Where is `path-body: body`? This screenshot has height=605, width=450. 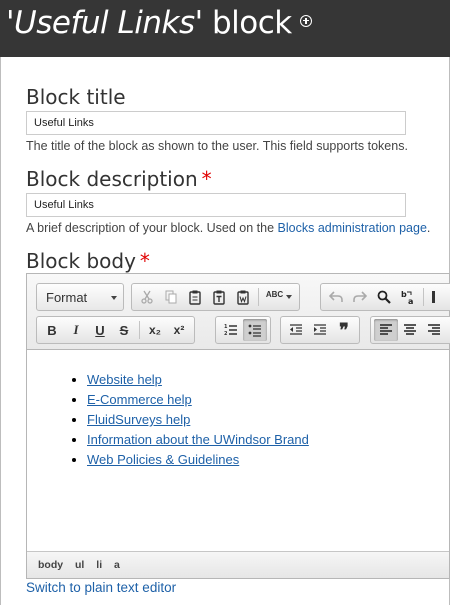 path-body: body is located at coordinates (50, 565).